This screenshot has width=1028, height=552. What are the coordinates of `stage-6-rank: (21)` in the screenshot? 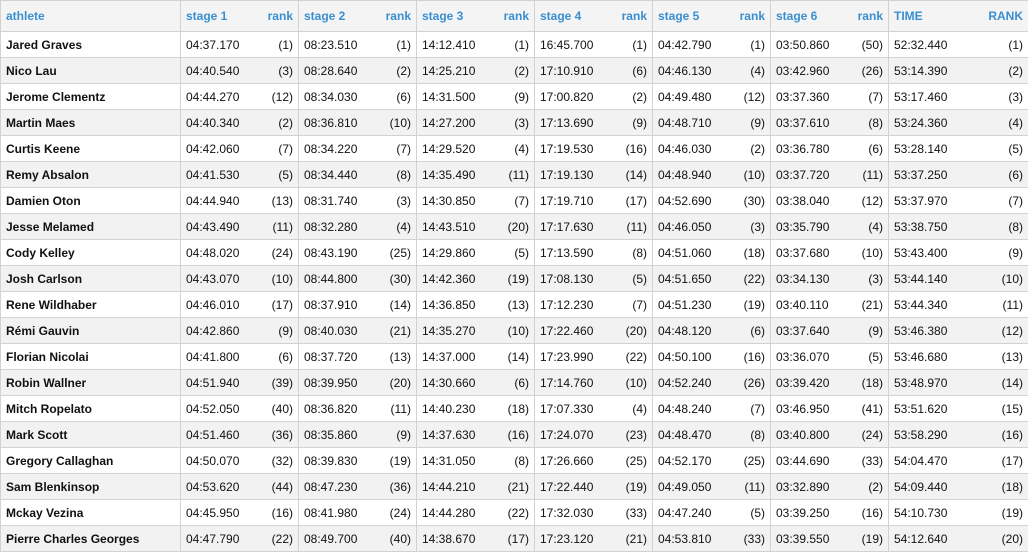 It's located at (869, 305).